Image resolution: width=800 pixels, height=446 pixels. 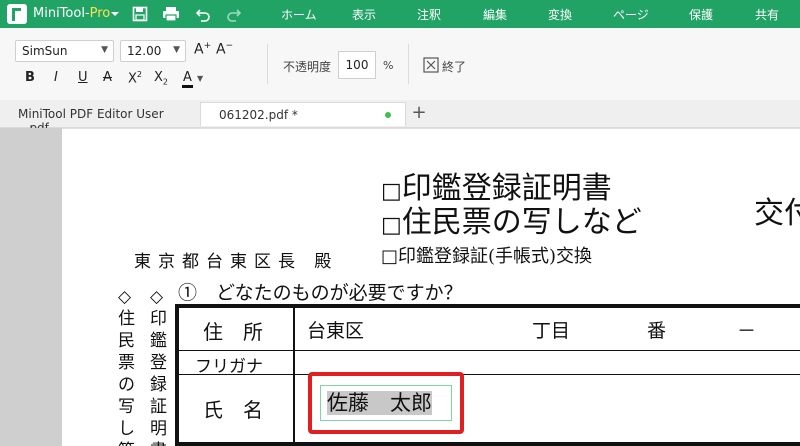 I want to click on name-label: 氏 名, so click(x=233, y=410).